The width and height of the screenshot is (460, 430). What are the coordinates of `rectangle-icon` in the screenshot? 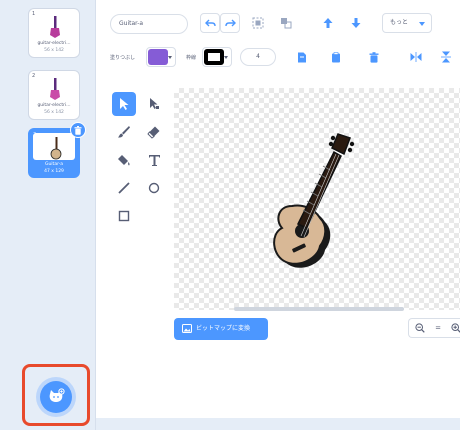 It's located at (124, 216).